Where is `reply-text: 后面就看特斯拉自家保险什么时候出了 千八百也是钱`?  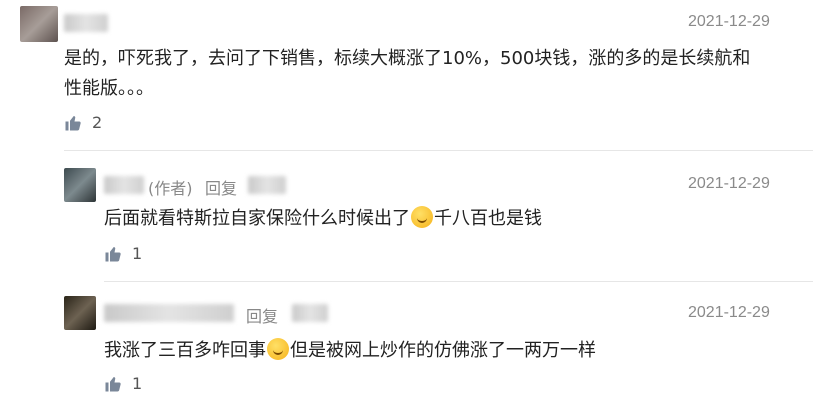
reply-text: 后面就看特斯拉自家保险什么时候出了 千八百也是钱 is located at coordinates (323, 219).